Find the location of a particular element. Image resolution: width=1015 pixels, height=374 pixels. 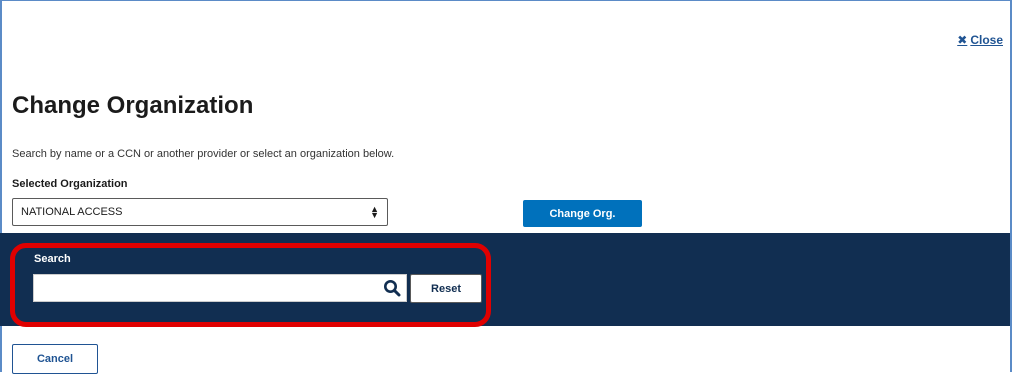

organization-select: NATIONAL ACCESS ▲ ▼ is located at coordinates (200, 212).